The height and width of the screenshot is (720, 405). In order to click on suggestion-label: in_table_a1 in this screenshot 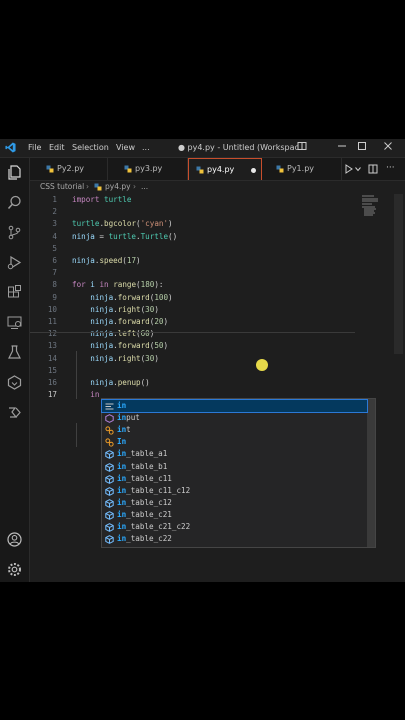, I will do `click(142, 454)`.